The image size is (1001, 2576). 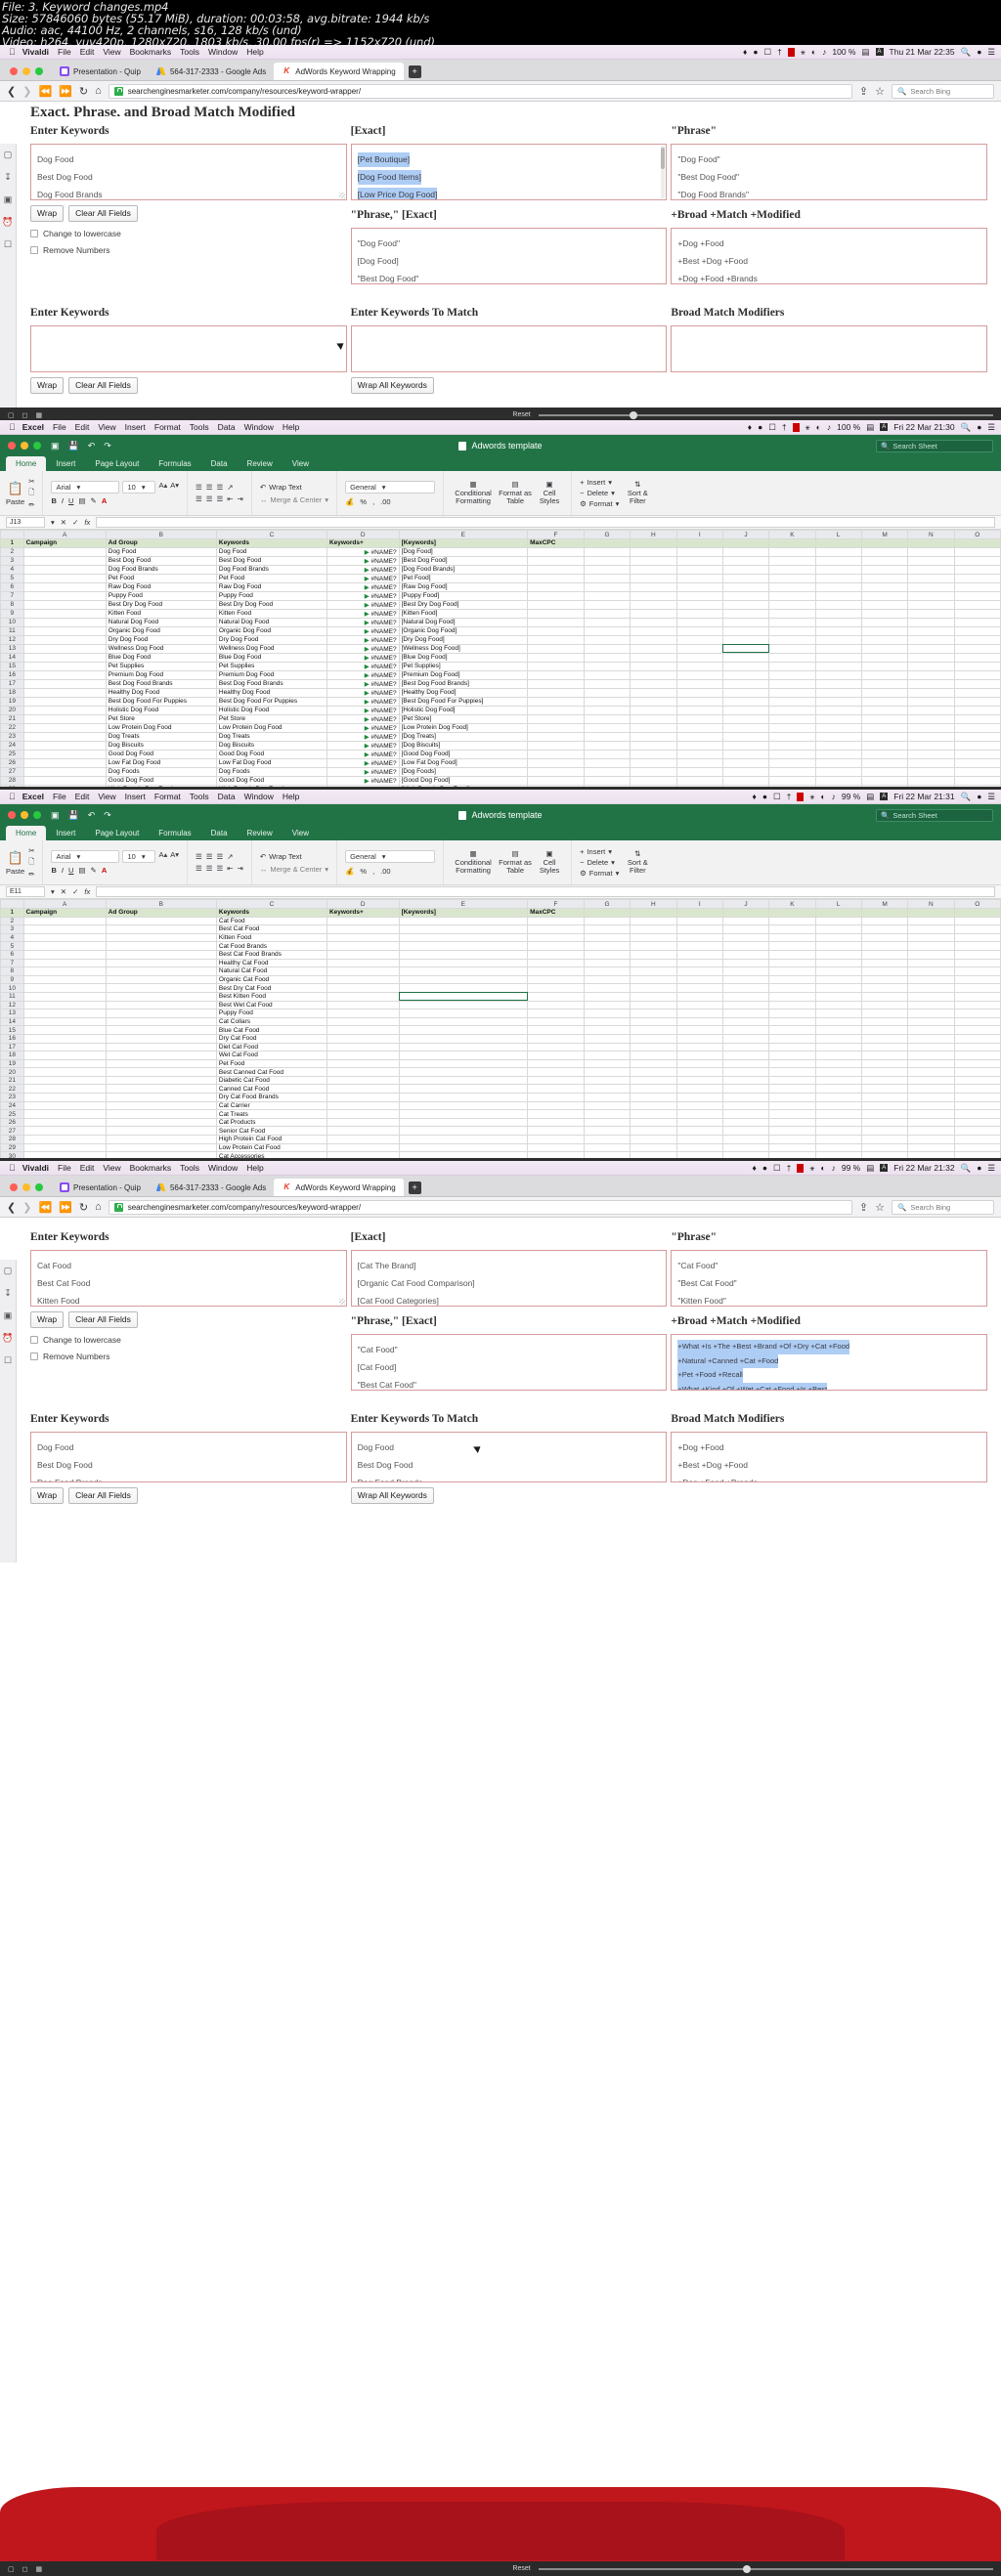 I want to click on row-header: 21, so click(x=12, y=1081).